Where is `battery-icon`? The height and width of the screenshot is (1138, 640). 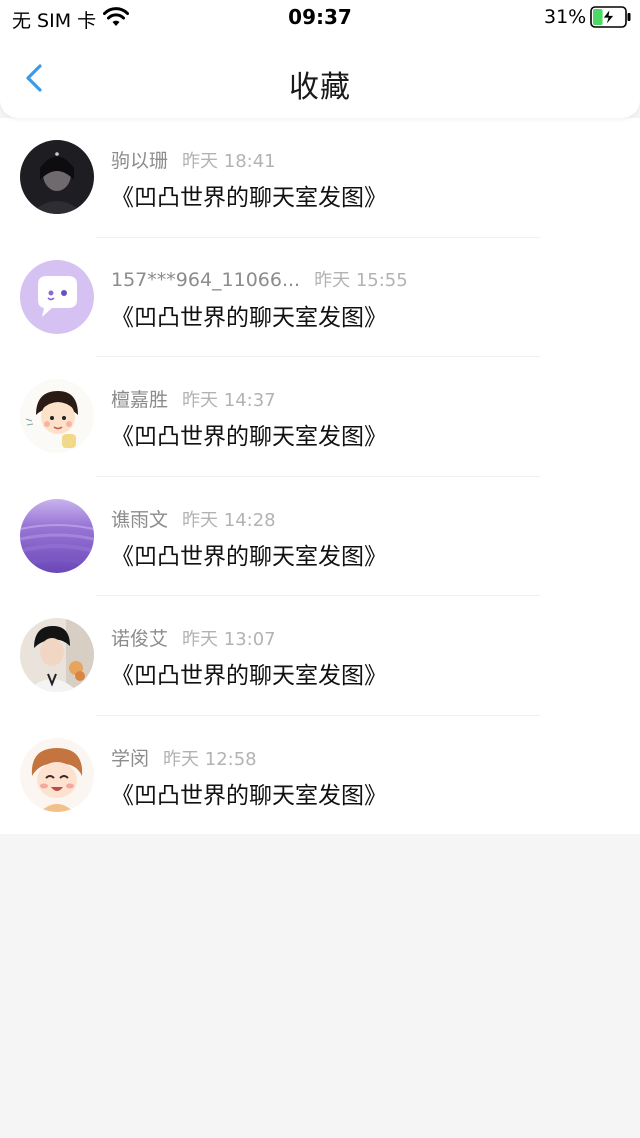
battery-icon is located at coordinates (610, 17).